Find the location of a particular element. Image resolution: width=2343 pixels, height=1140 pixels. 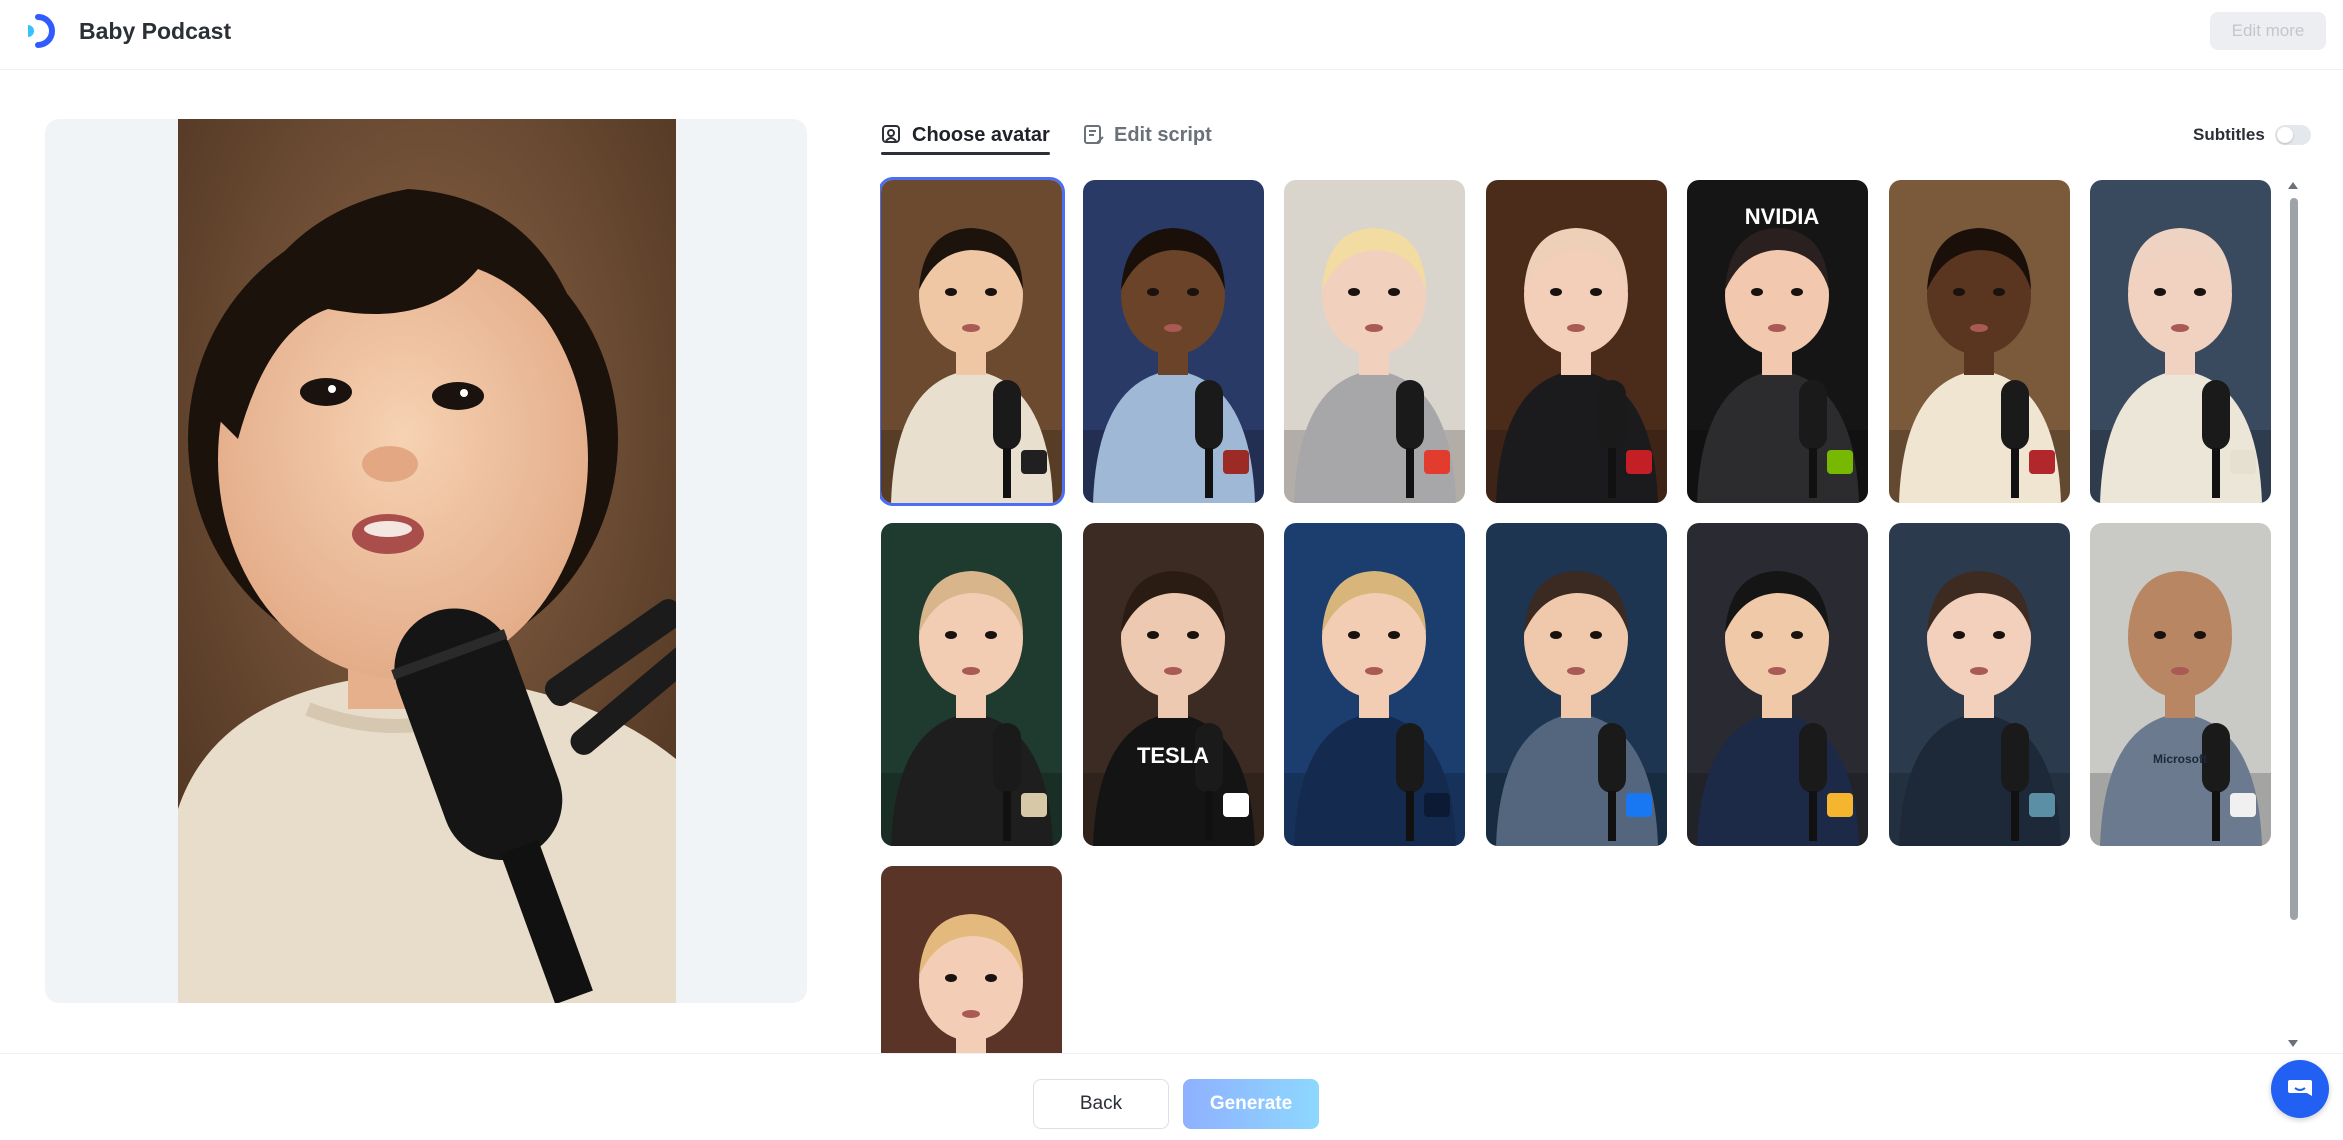

avatar-brand-text: TESLA is located at coordinates (1172, 755).